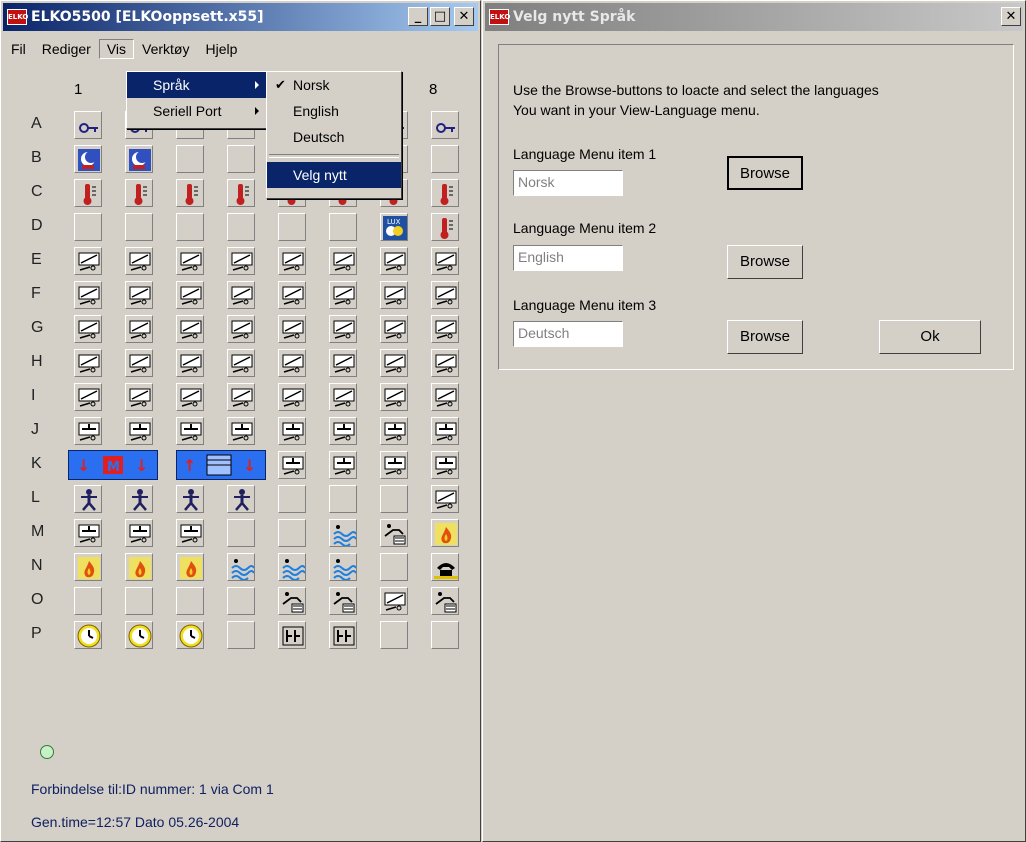 This screenshot has height=842, width=1026. What do you see at coordinates (190, 227) in the screenshot?
I see `grid-cell-d3` at bounding box center [190, 227].